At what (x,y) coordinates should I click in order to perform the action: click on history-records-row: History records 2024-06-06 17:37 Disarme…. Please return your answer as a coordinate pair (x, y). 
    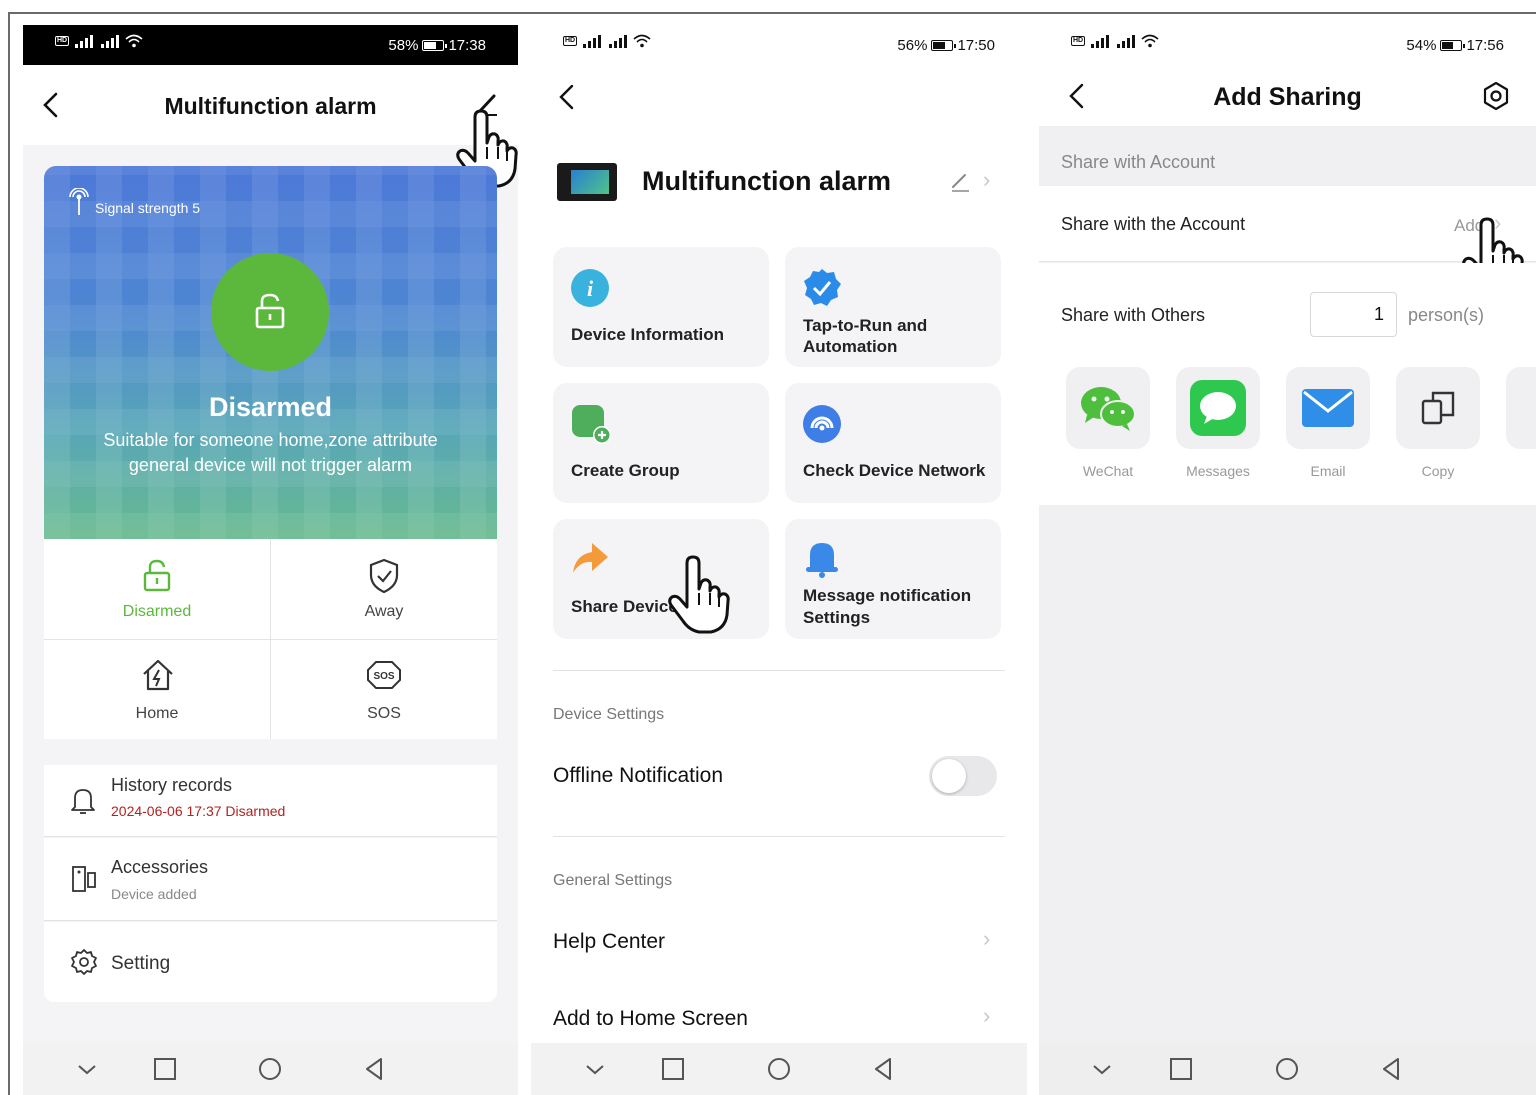
    Looking at the image, I should click on (270, 801).